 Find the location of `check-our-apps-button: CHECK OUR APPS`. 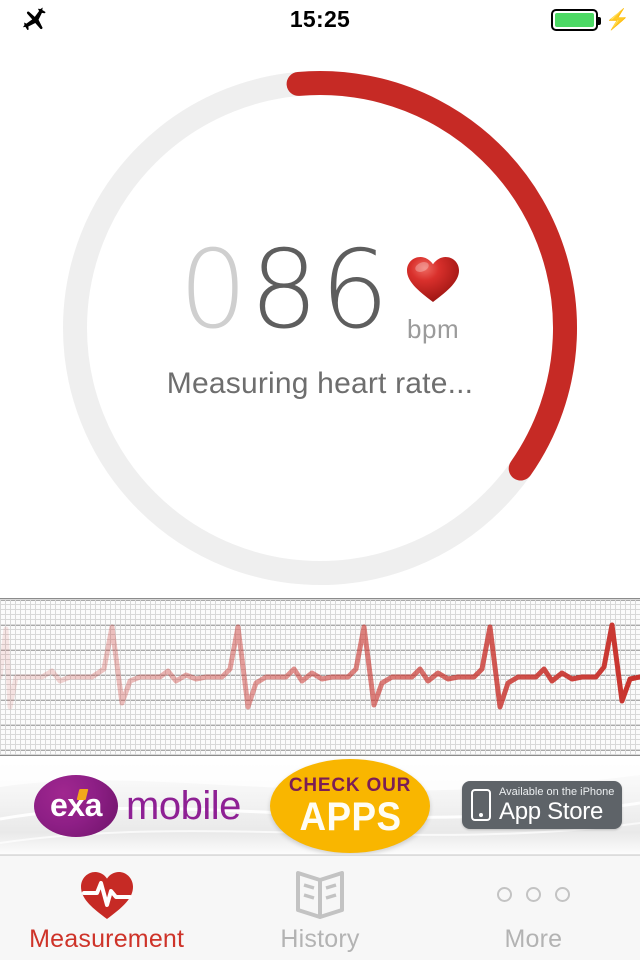

check-our-apps-button: CHECK OUR APPS is located at coordinates (350, 806).